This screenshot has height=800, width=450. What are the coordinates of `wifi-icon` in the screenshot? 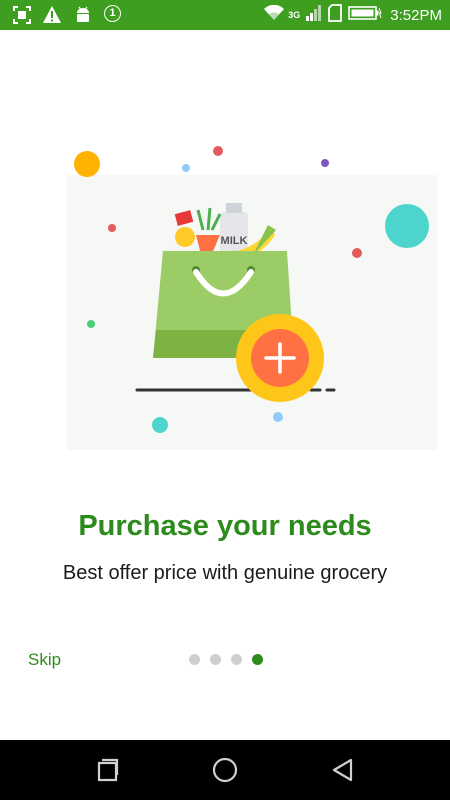 It's located at (274, 15).